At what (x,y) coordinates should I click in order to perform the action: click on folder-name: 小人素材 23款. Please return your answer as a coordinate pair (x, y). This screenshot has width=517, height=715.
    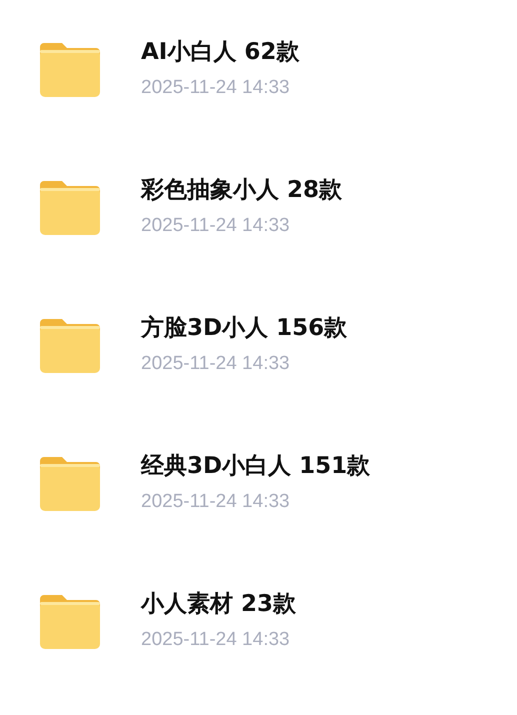
    Looking at the image, I should click on (218, 604).